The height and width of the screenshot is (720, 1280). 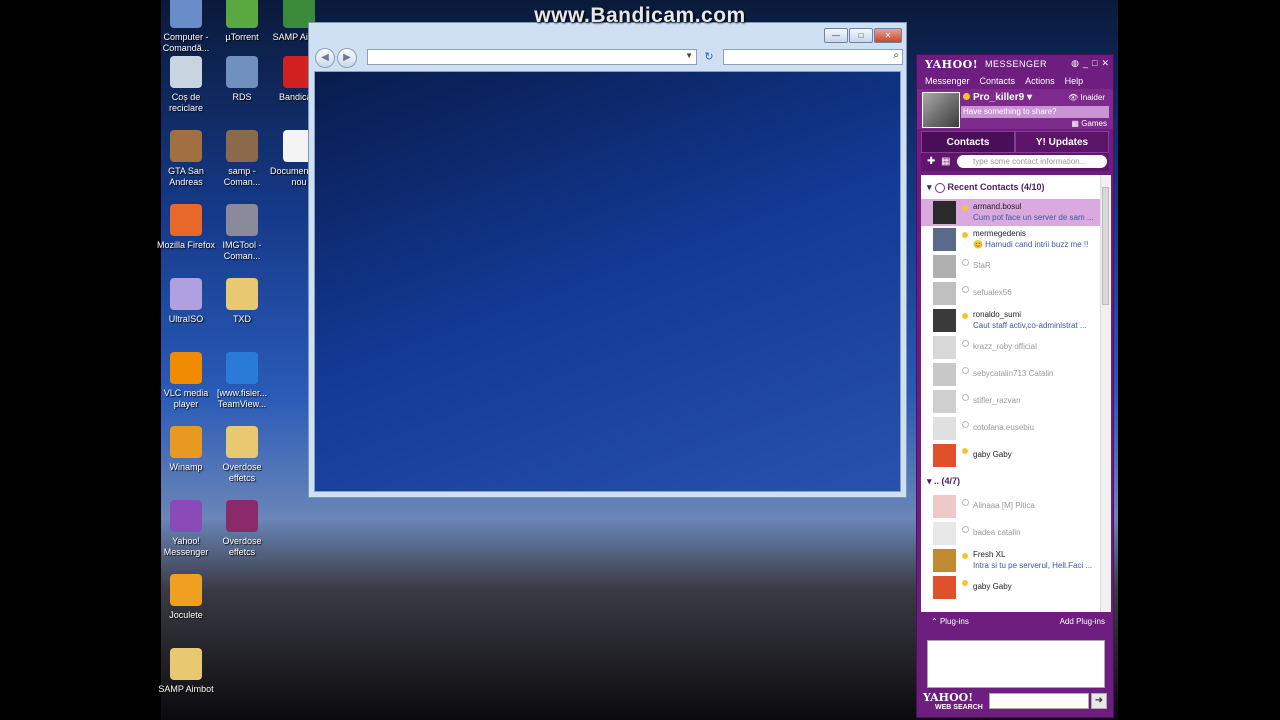 What do you see at coordinates (640, 15) in the screenshot?
I see `recording-watermark: www.Bandicam.com` at bounding box center [640, 15].